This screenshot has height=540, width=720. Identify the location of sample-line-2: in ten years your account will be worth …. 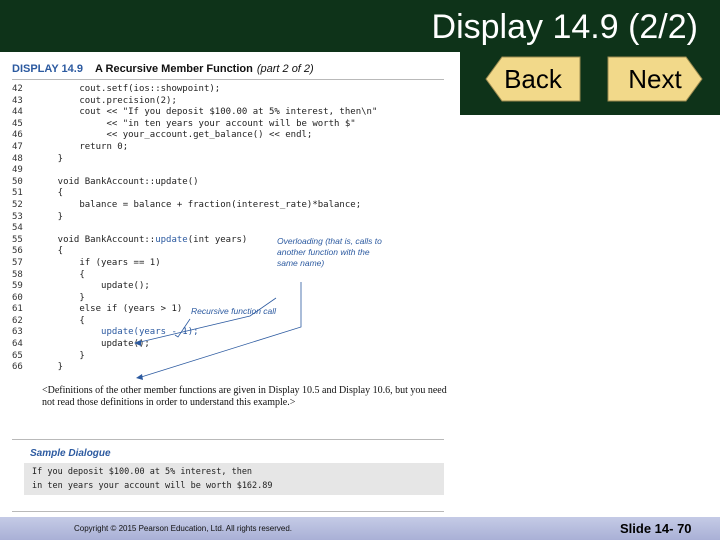
(152, 486).